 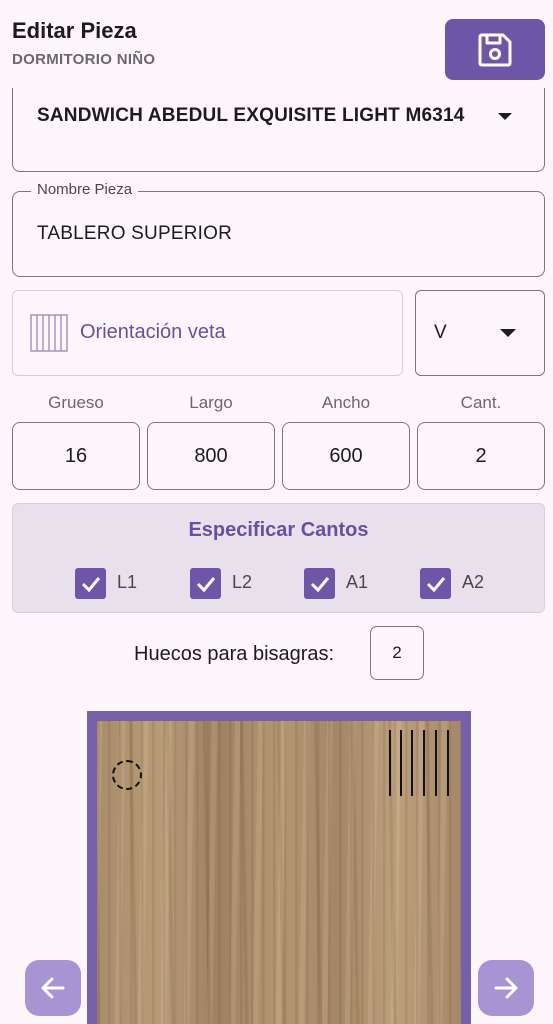 What do you see at coordinates (440, 332) in the screenshot?
I see `grain-direction-value: V` at bounding box center [440, 332].